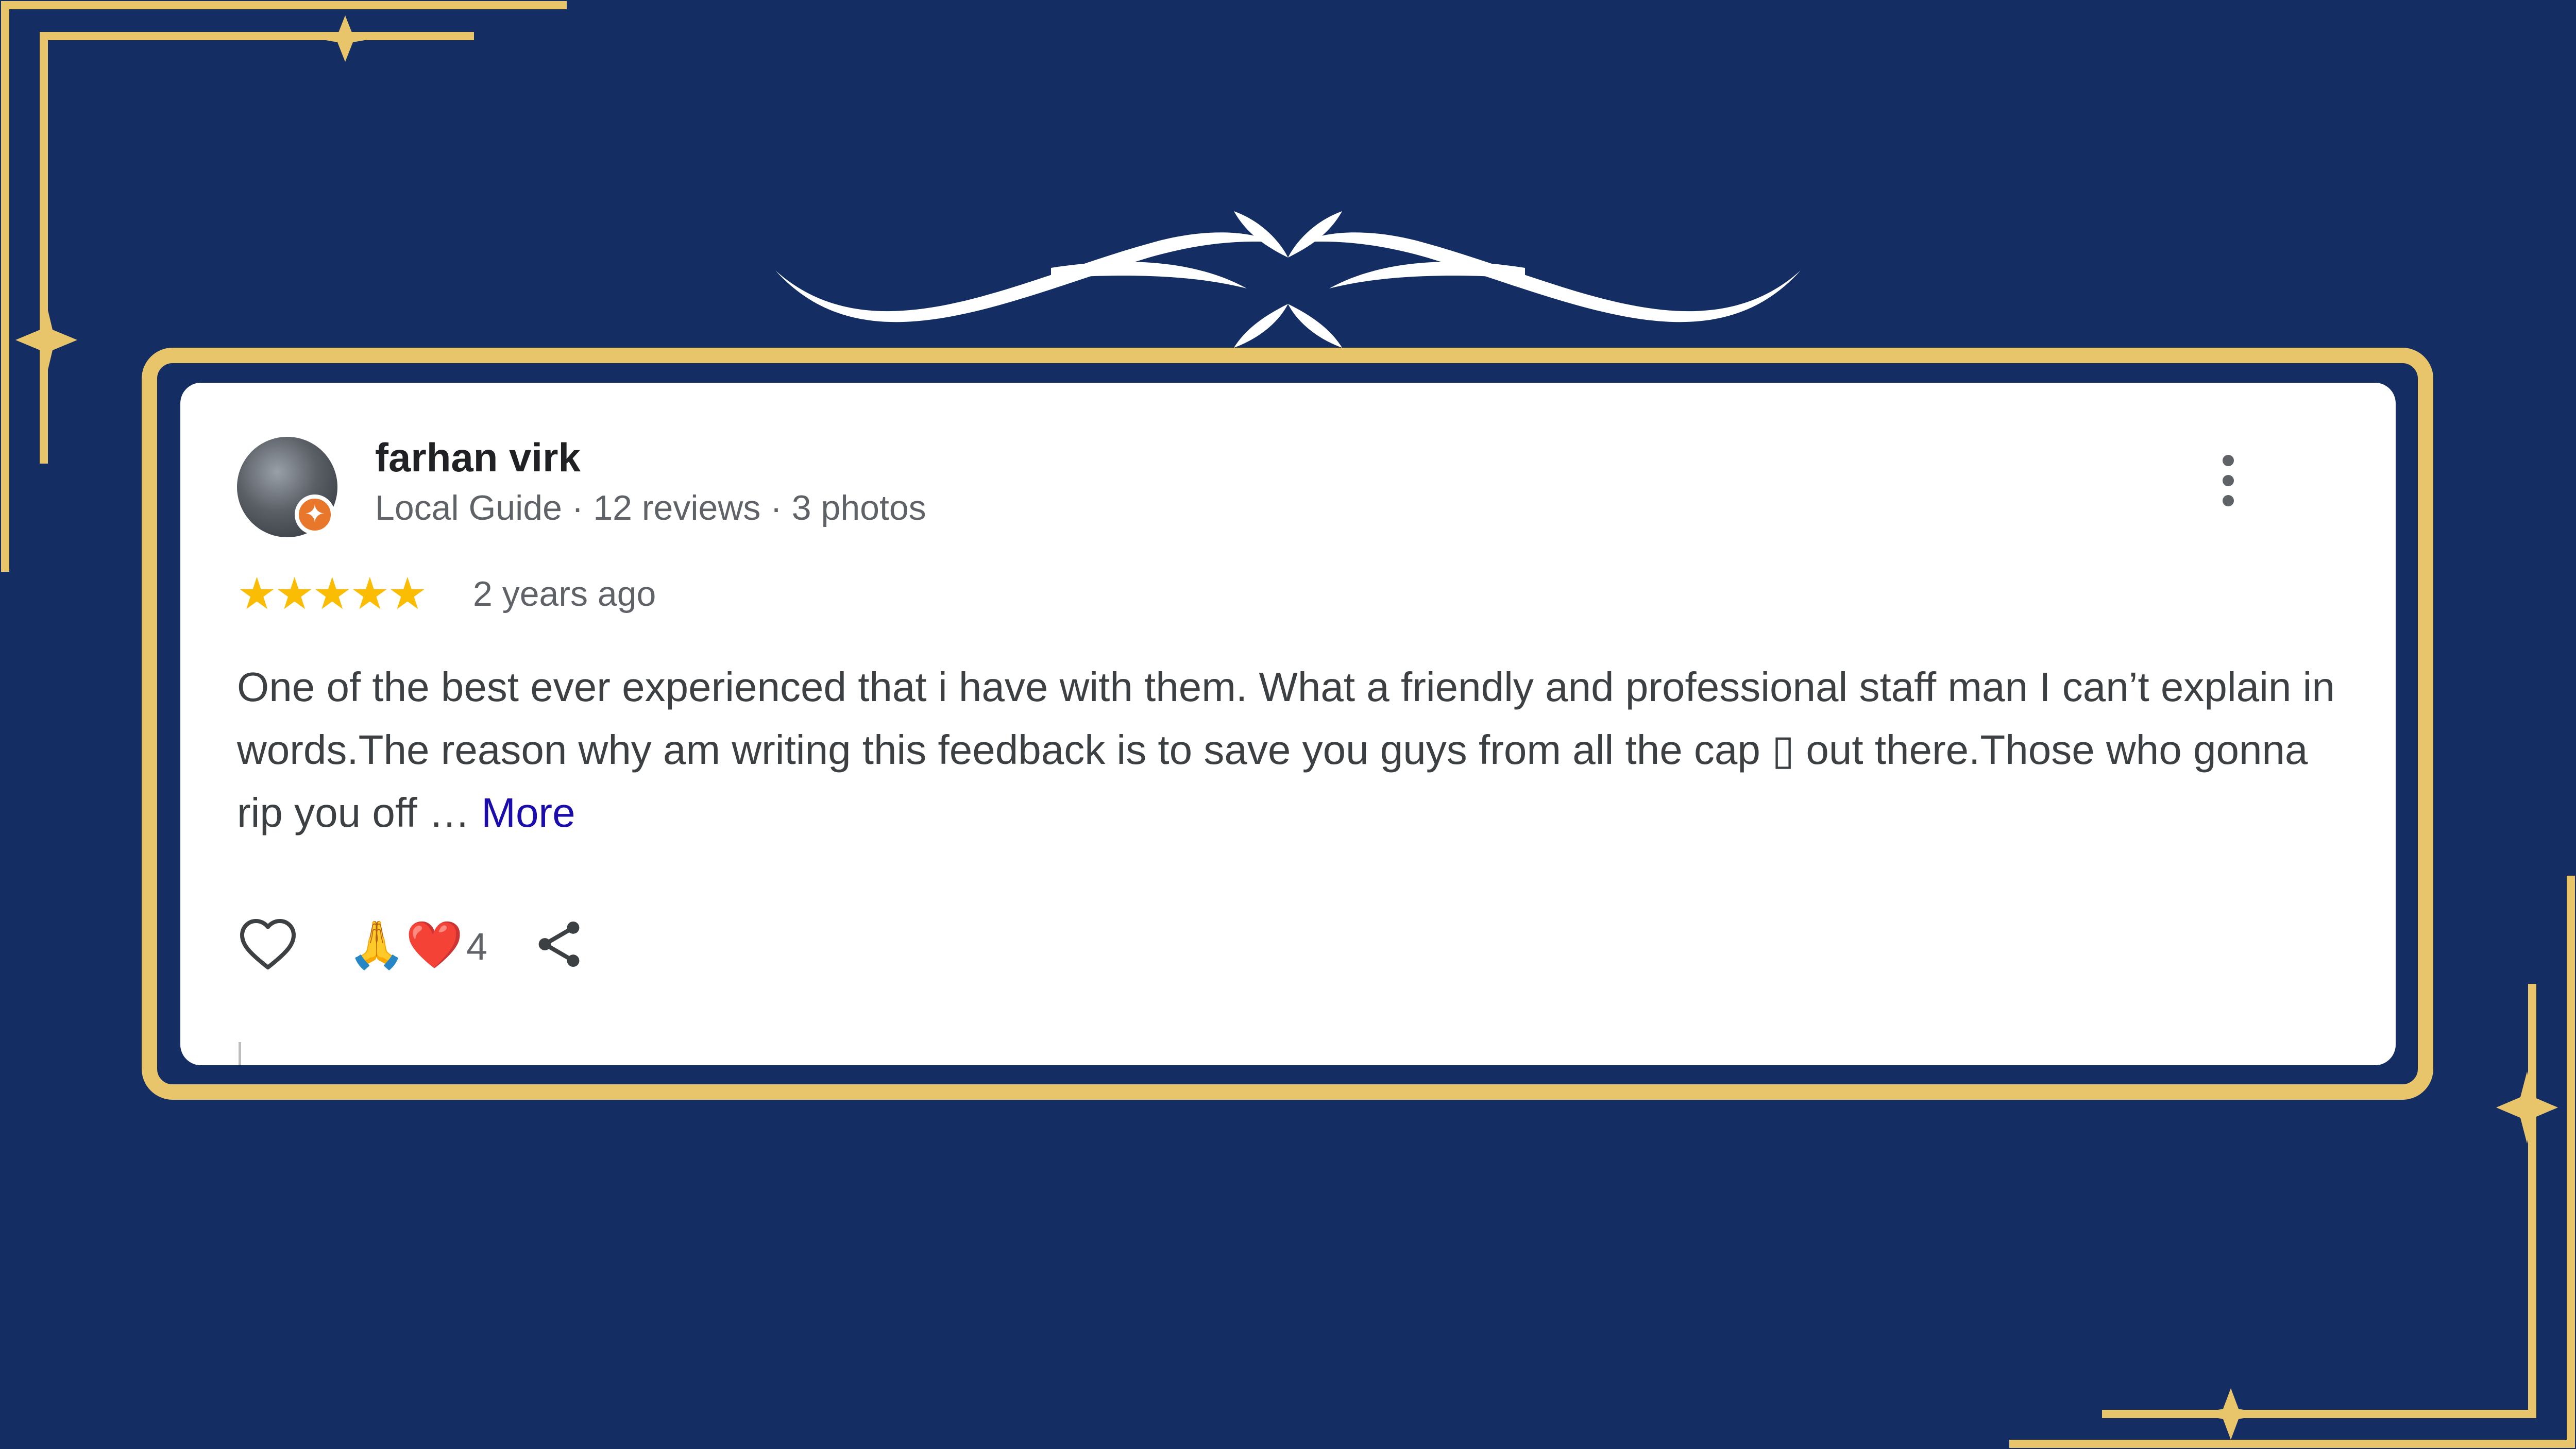  I want to click on review-actions: 🙏❤️ 4, so click(469, 944).